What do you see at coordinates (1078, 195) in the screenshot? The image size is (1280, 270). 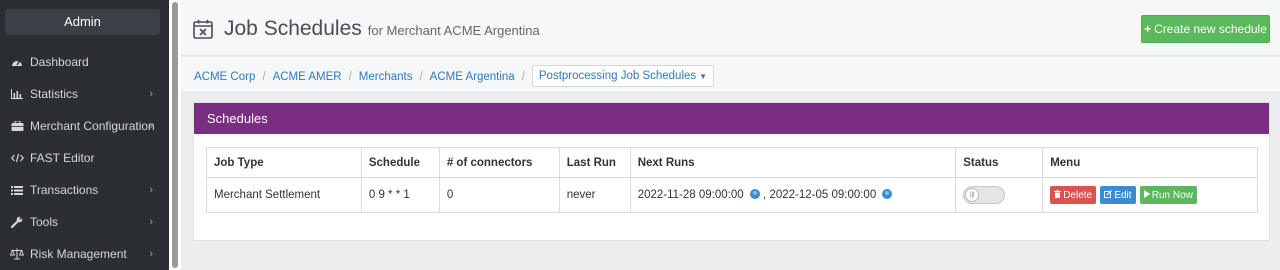 I see `delete-label: Delete` at bounding box center [1078, 195].